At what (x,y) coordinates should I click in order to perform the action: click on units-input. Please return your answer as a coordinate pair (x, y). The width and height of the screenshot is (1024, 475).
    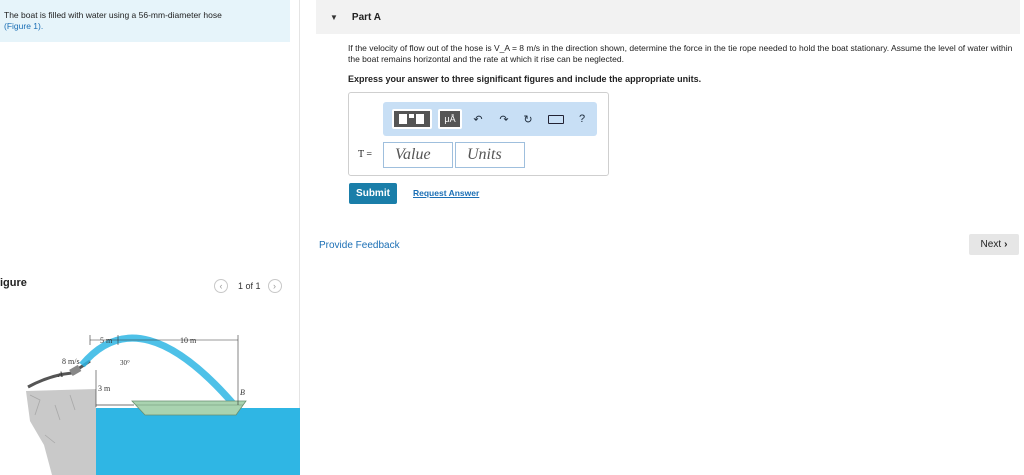
    Looking at the image, I should click on (490, 155).